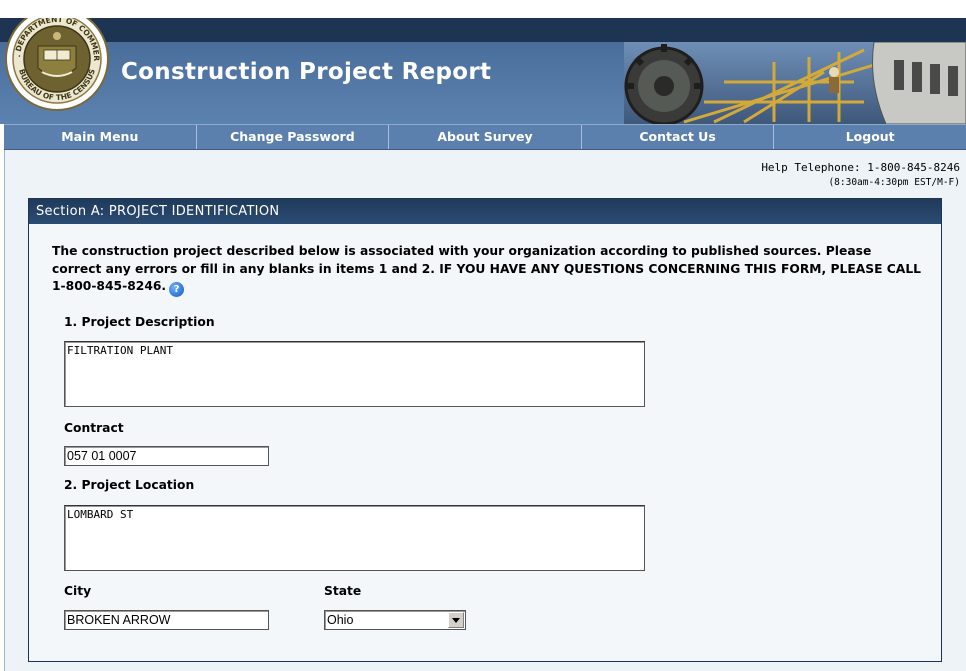 The width and height of the screenshot is (966, 671). I want to click on city-label: City, so click(78, 591).